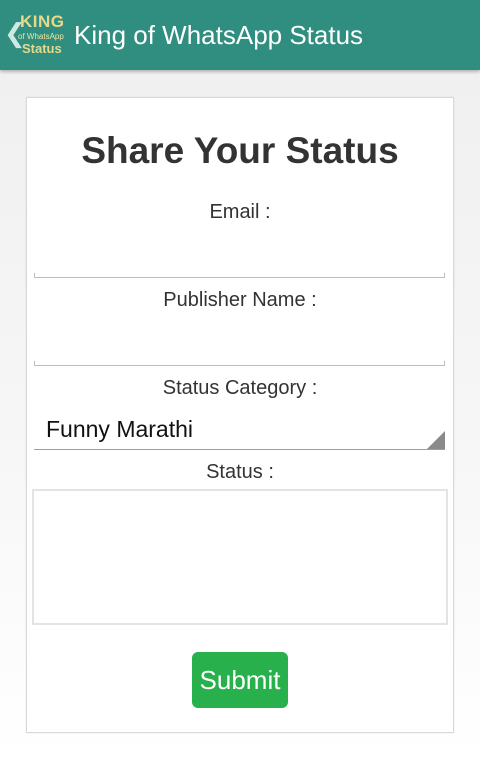  What do you see at coordinates (219, 35) in the screenshot?
I see `app-title: King of WhatsApp Status` at bounding box center [219, 35].